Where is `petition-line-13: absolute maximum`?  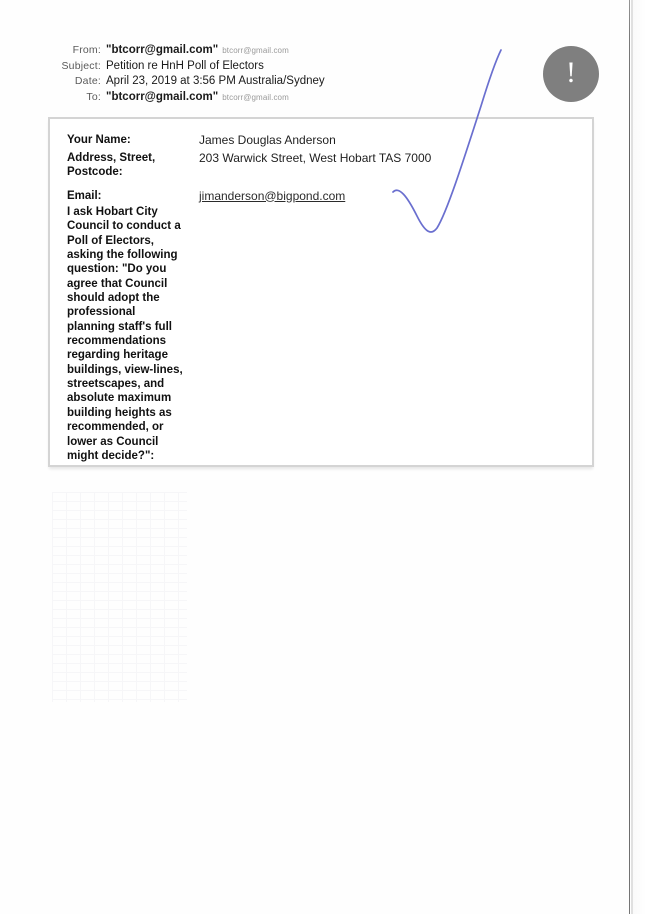 petition-line-13: absolute maximum is located at coordinates (119, 398).